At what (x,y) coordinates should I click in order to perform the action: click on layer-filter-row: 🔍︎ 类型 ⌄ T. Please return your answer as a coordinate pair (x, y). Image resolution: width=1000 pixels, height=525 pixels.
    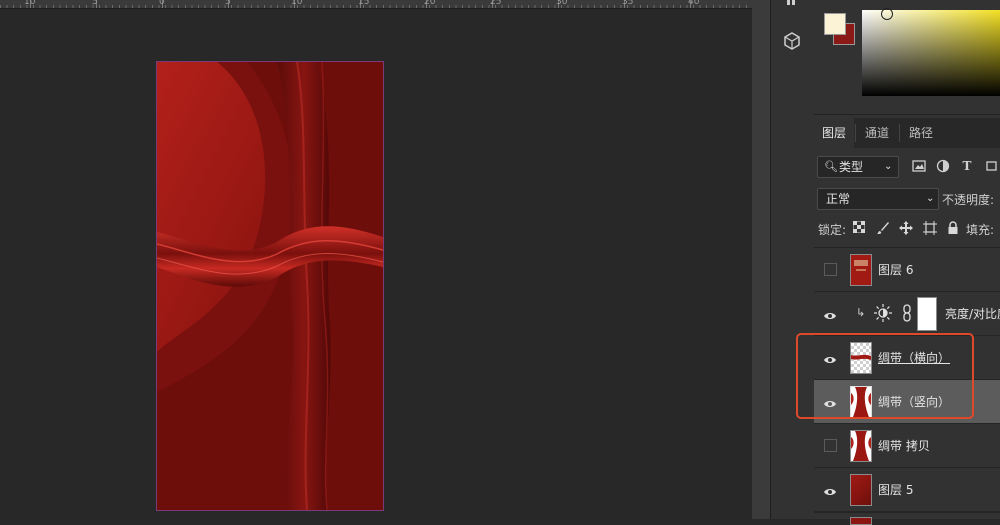
    Looking at the image, I should click on (907, 168).